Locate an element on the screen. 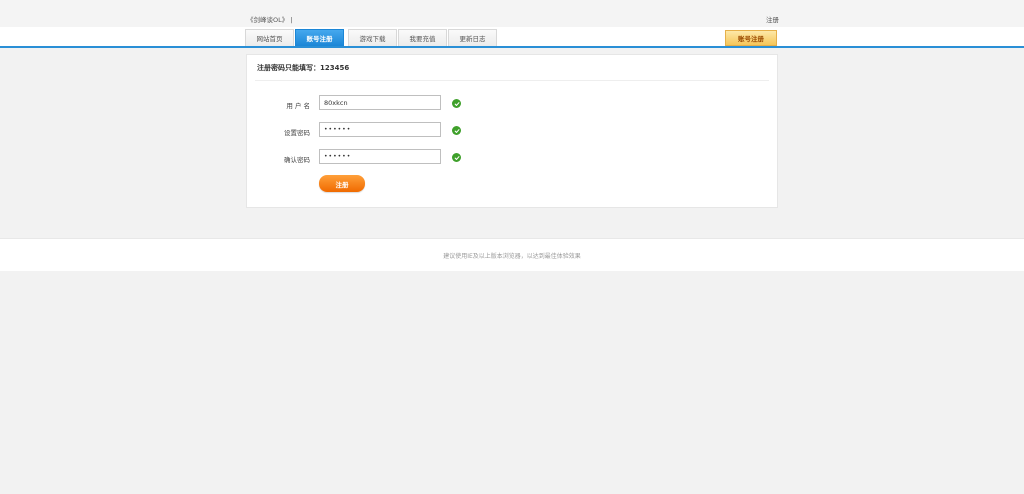  top-register-link: 注册 is located at coordinates (772, 19).